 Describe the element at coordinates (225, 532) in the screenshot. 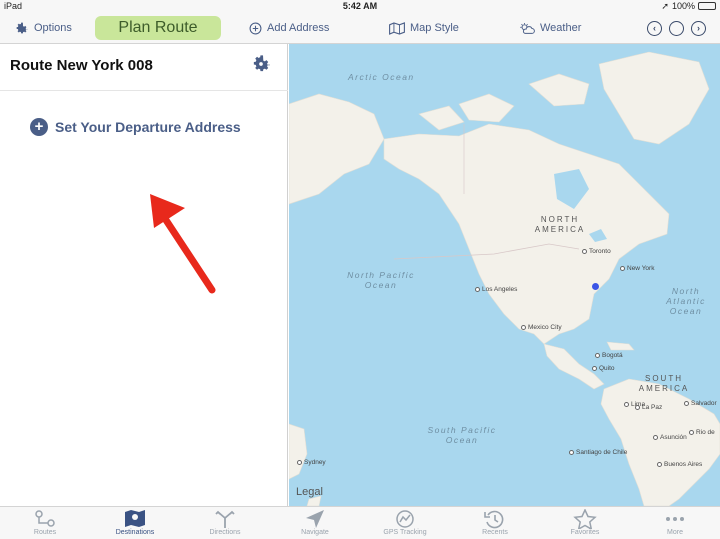

I see `tab-label: Directions` at that location.